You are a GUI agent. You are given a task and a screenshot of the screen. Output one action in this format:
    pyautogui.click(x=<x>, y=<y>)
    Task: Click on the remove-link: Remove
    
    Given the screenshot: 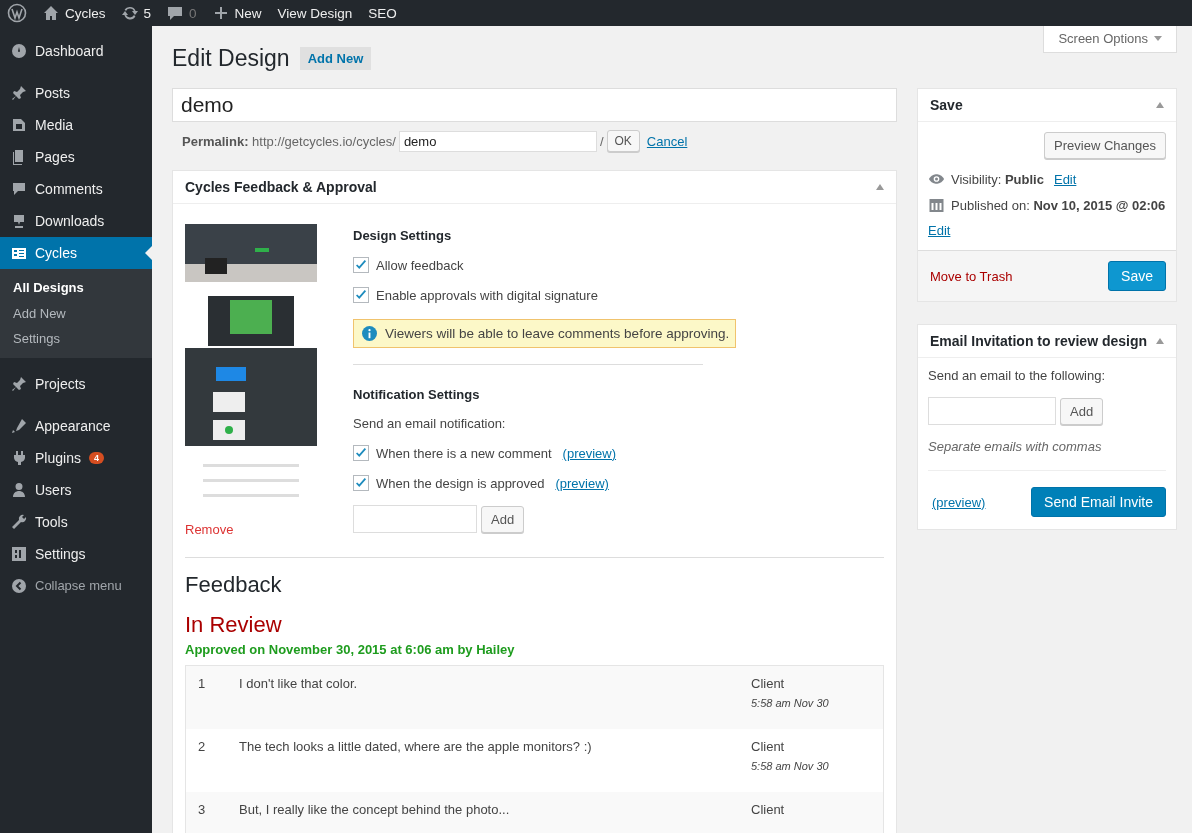 What is the action you would take?
    pyautogui.click(x=251, y=529)
    